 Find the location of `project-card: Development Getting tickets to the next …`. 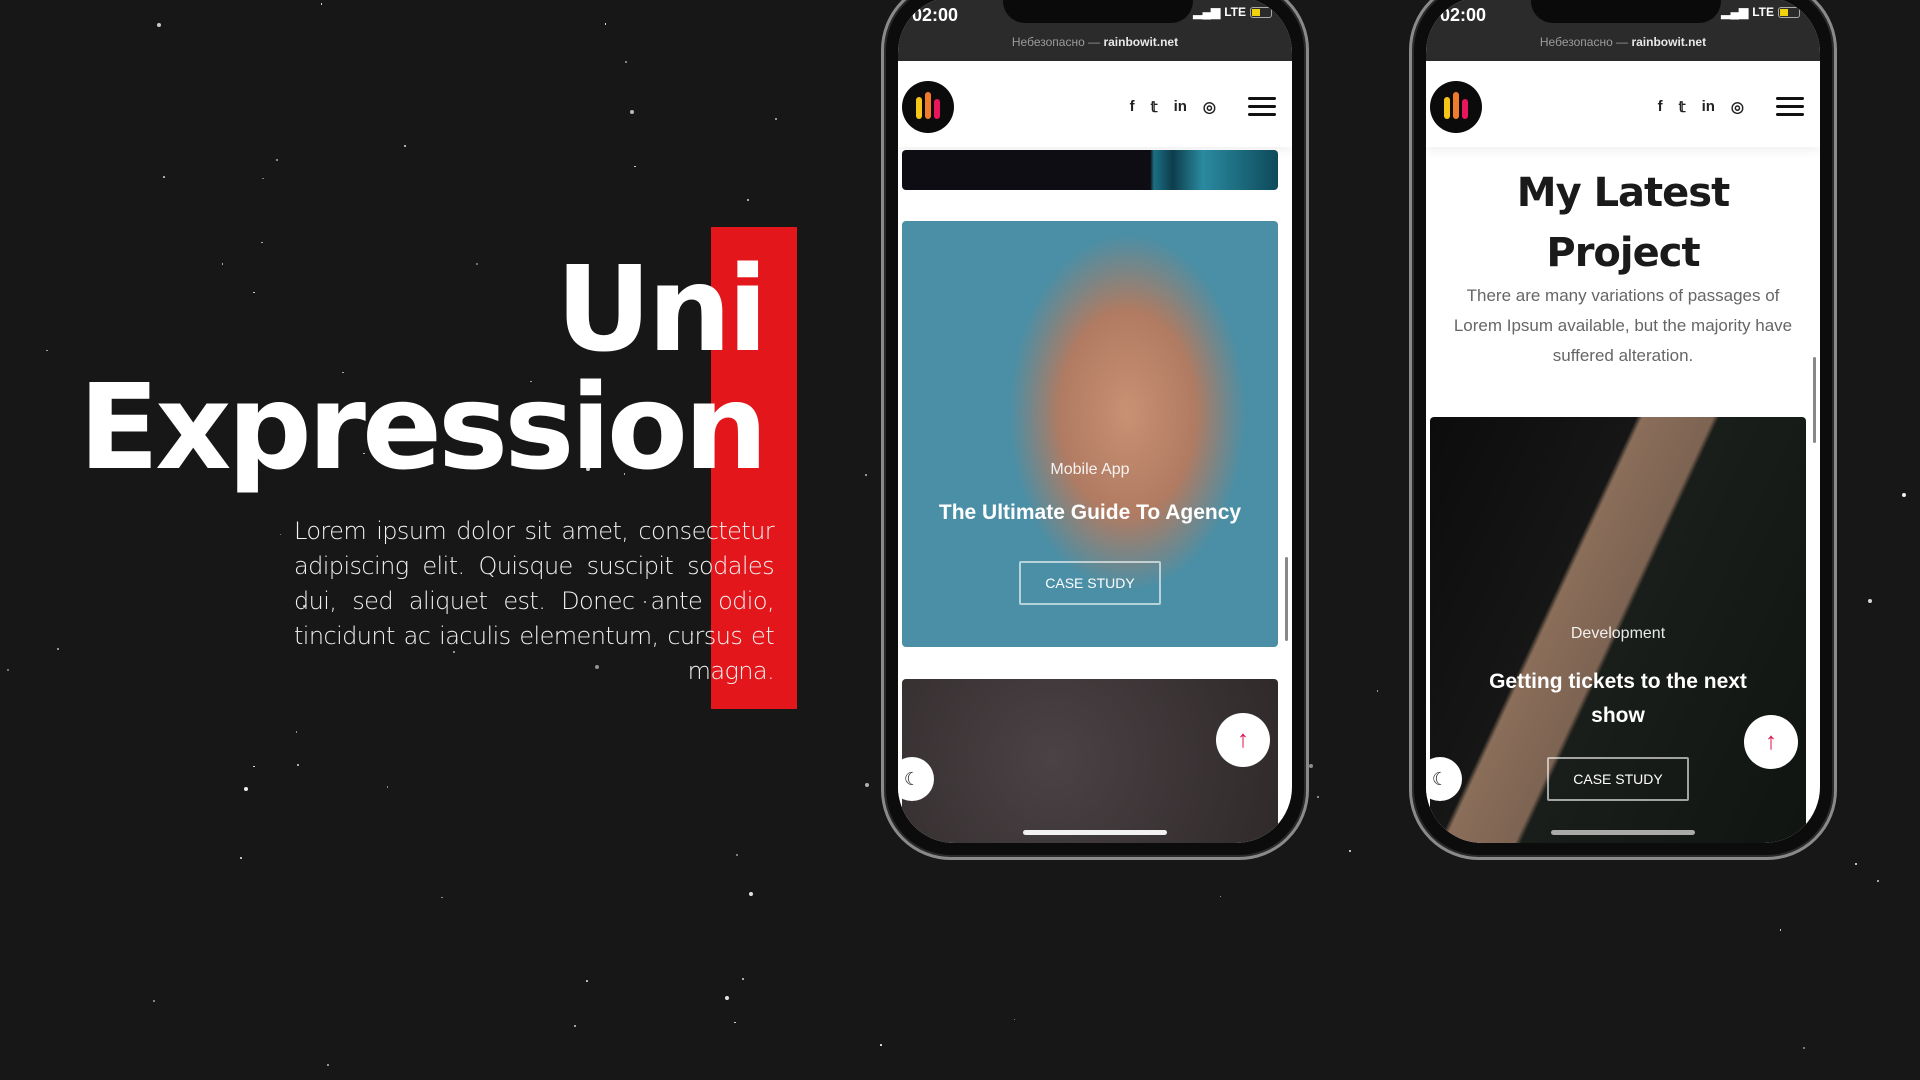

project-card: Development Getting tickets to the next … is located at coordinates (1618, 630).